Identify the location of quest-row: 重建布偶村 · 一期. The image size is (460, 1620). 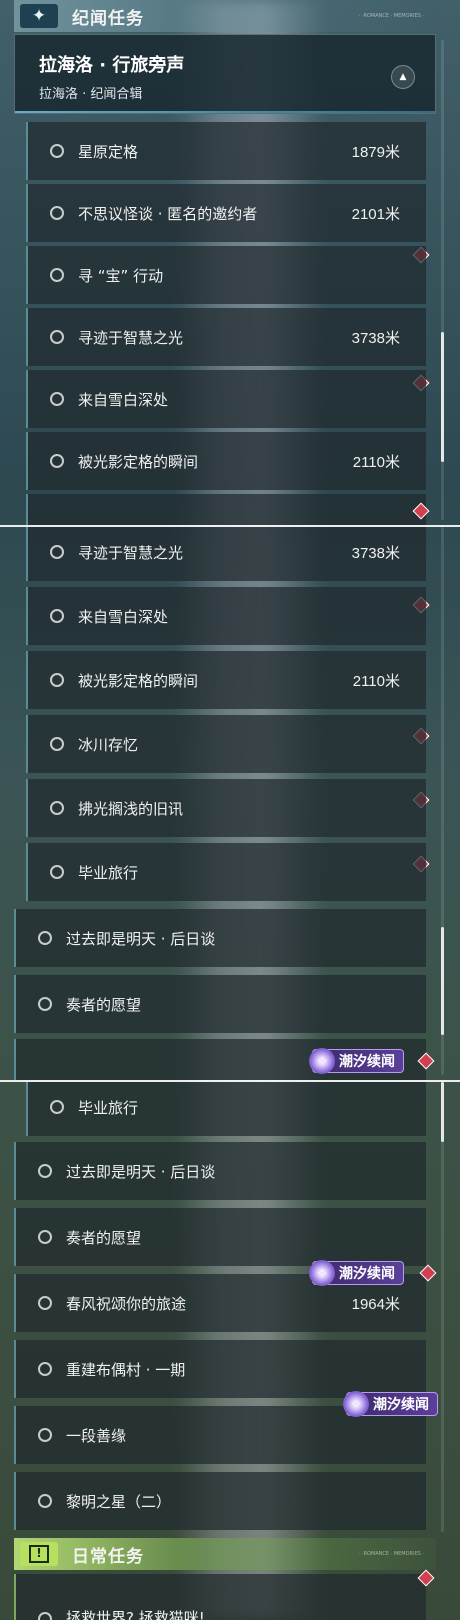
(220, 1369).